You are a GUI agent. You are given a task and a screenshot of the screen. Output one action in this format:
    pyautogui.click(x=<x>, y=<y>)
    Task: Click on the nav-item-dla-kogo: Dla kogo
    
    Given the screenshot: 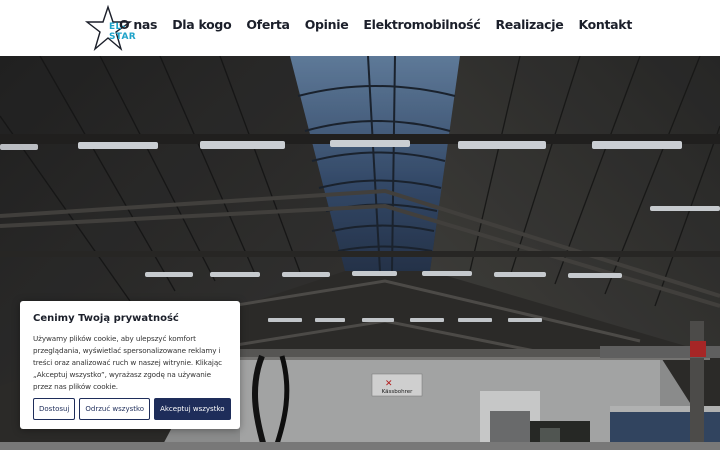 What is the action you would take?
    pyautogui.click(x=201, y=24)
    